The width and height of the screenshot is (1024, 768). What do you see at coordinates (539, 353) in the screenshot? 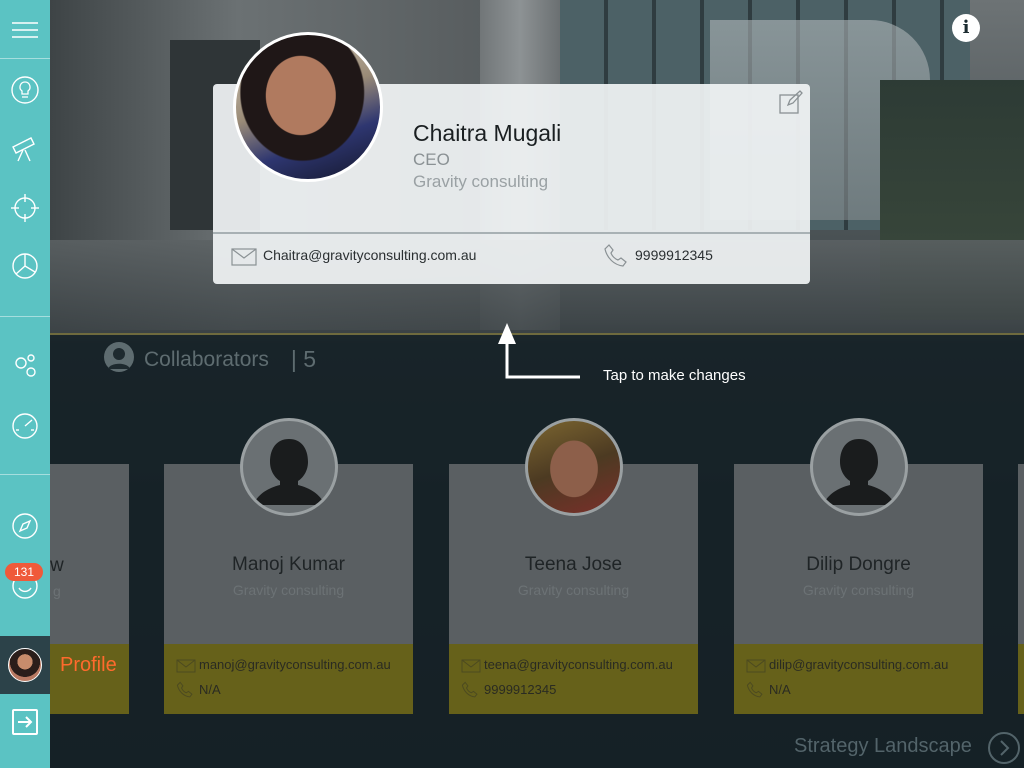
I see `arrow-up-icon` at bounding box center [539, 353].